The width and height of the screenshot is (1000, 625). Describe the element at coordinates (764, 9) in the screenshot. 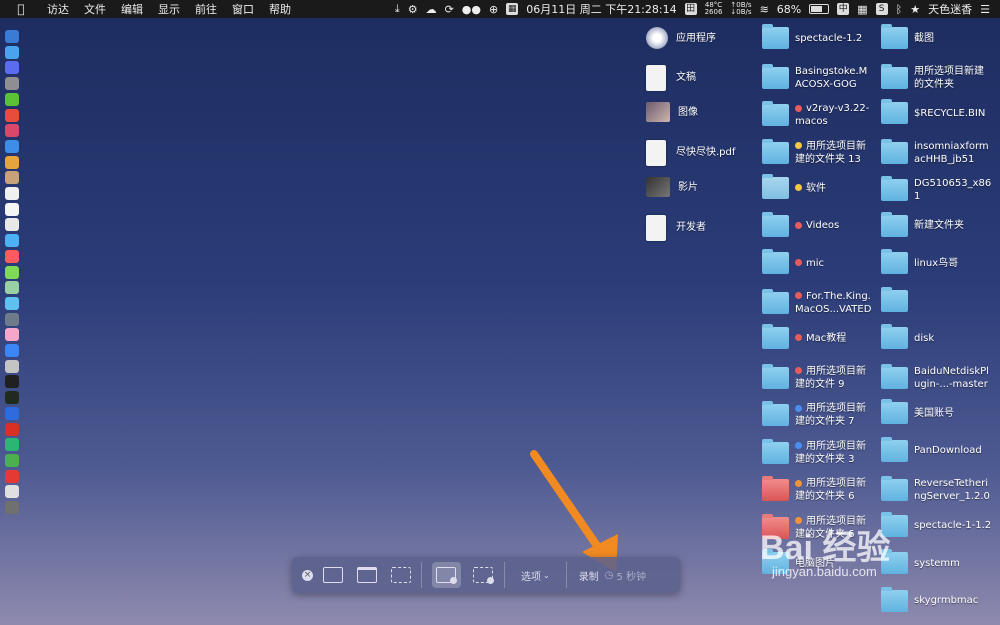

I see `wifi-icon: ≋` at that location.